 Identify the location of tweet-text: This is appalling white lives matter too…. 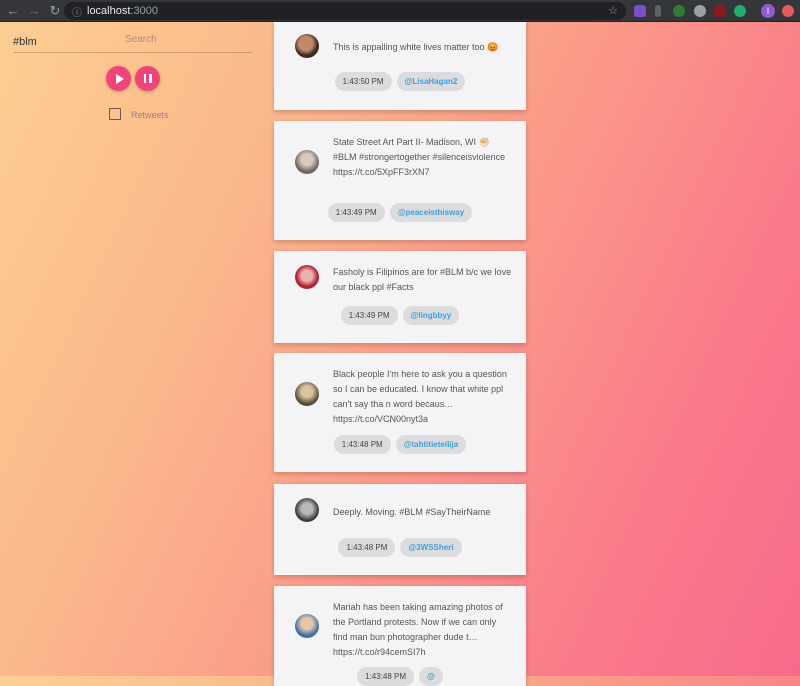
(416, 47).